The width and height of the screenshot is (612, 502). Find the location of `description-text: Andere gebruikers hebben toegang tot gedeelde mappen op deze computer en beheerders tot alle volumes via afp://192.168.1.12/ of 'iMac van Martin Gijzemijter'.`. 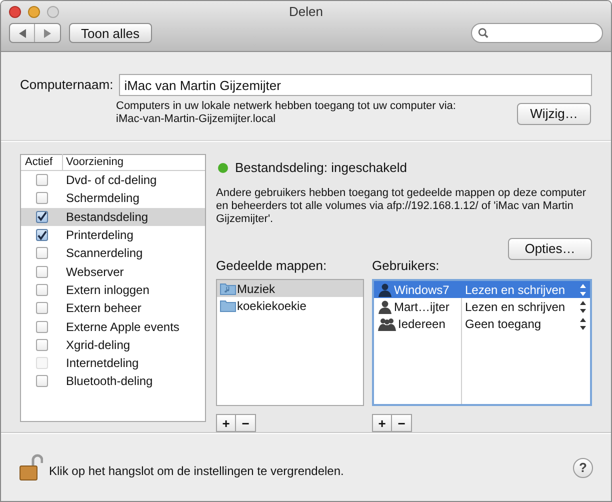

description-text: Andere gebruikers hebben toegang tot gedeelde mappen op deze computer en beheerders tot alle volumes via afp://192.168.1.12/ of 'iMac van Martin Gijzemijter'. is located at coordinates (401, 206).